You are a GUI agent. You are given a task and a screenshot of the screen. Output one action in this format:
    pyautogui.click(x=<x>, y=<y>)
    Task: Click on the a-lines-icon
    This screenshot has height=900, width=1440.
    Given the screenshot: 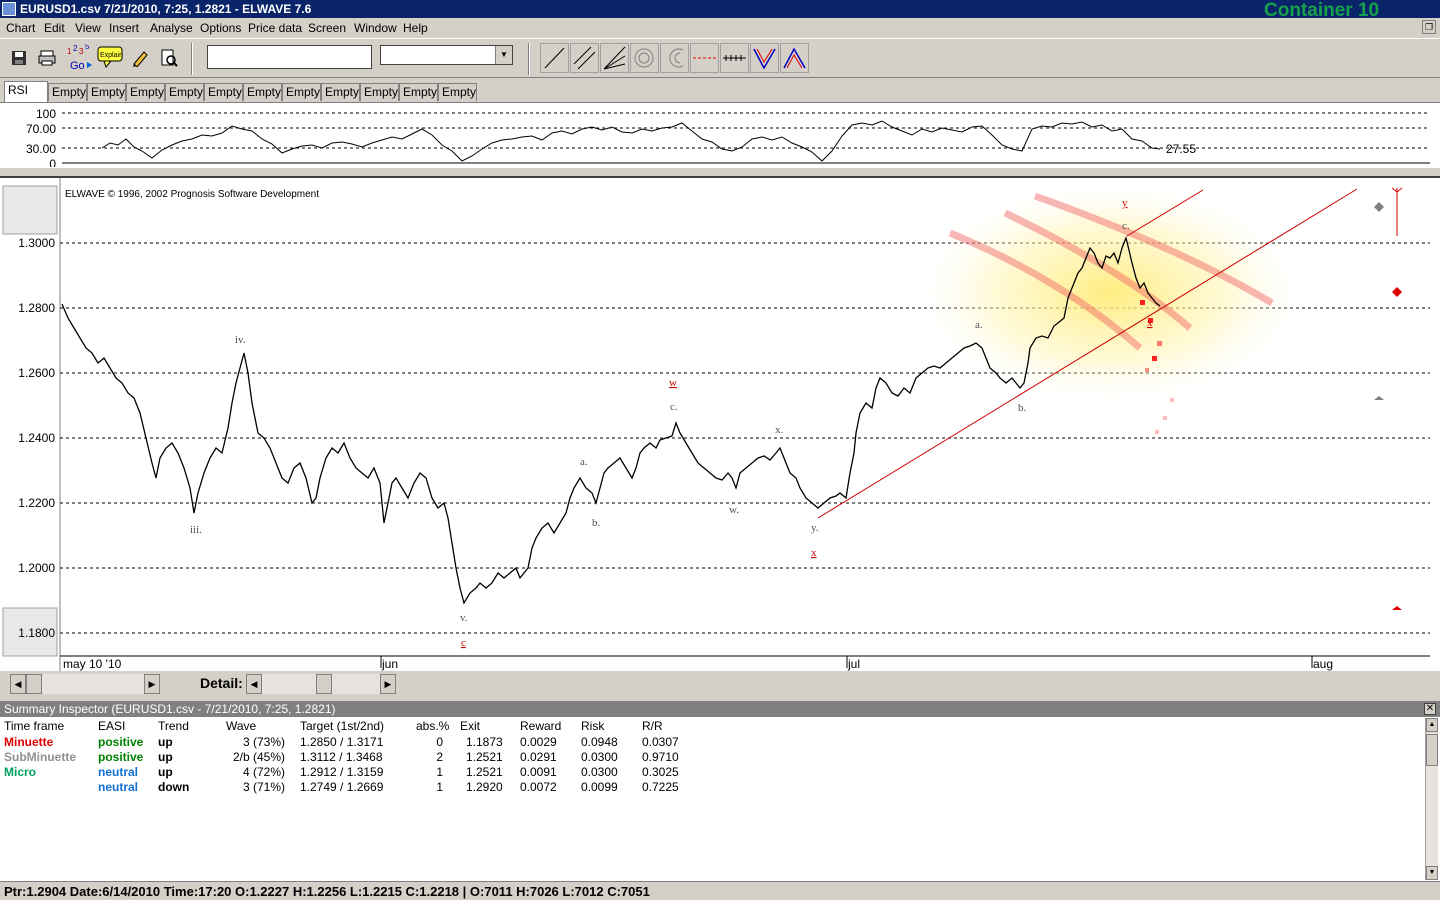 What is the action you would take?
    pyautogui.click(x=794, y=58)
    